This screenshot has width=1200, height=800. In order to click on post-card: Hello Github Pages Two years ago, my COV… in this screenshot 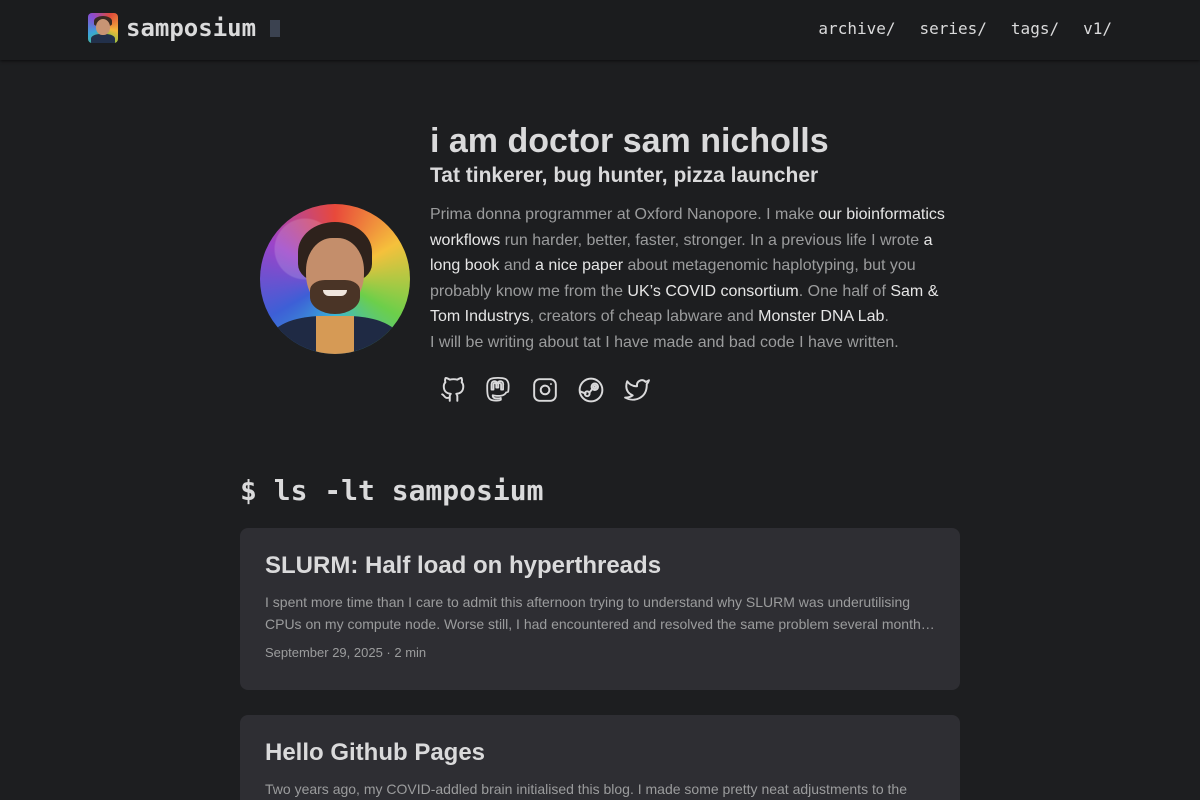, I will do `click(600, 757)`.